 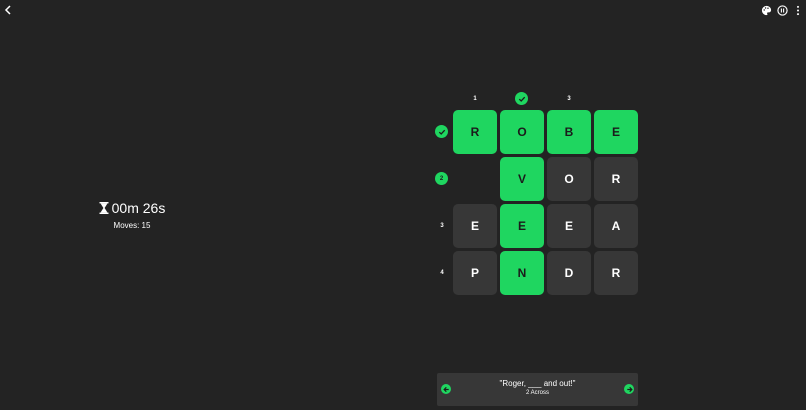 I want to click on next-clue-button, so click(x=629, y=389).